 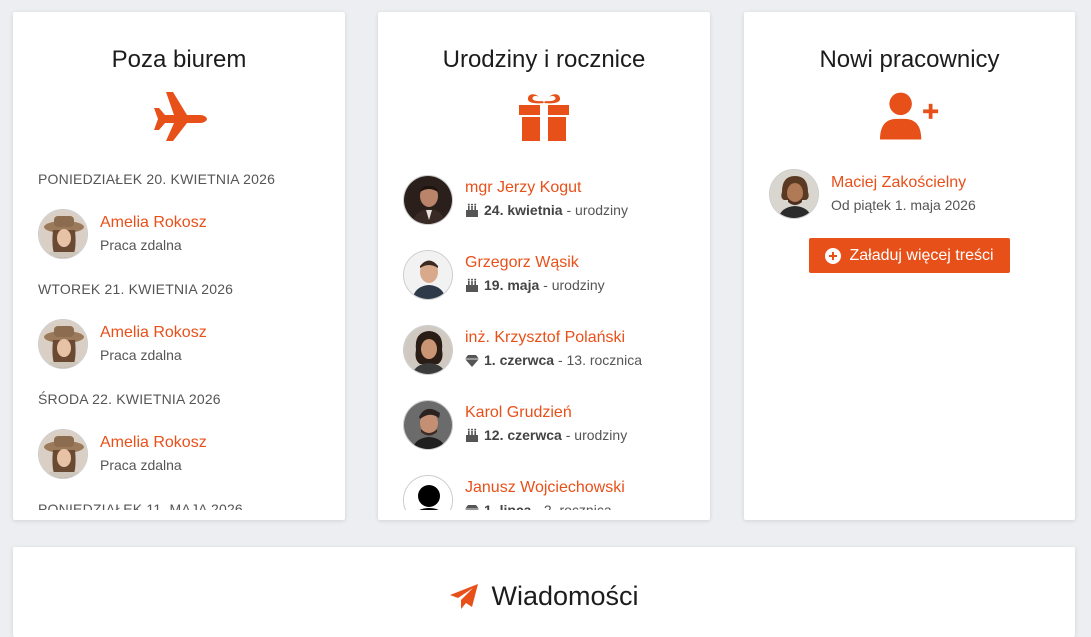 I want to click on person-name-link: Karol Grudzień, so click(x=546, y=413).